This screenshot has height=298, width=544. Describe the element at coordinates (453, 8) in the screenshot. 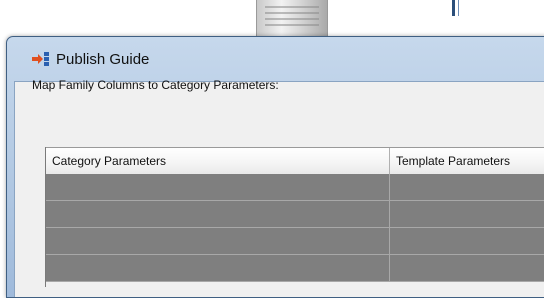

I see `background-window-edge` at that location.